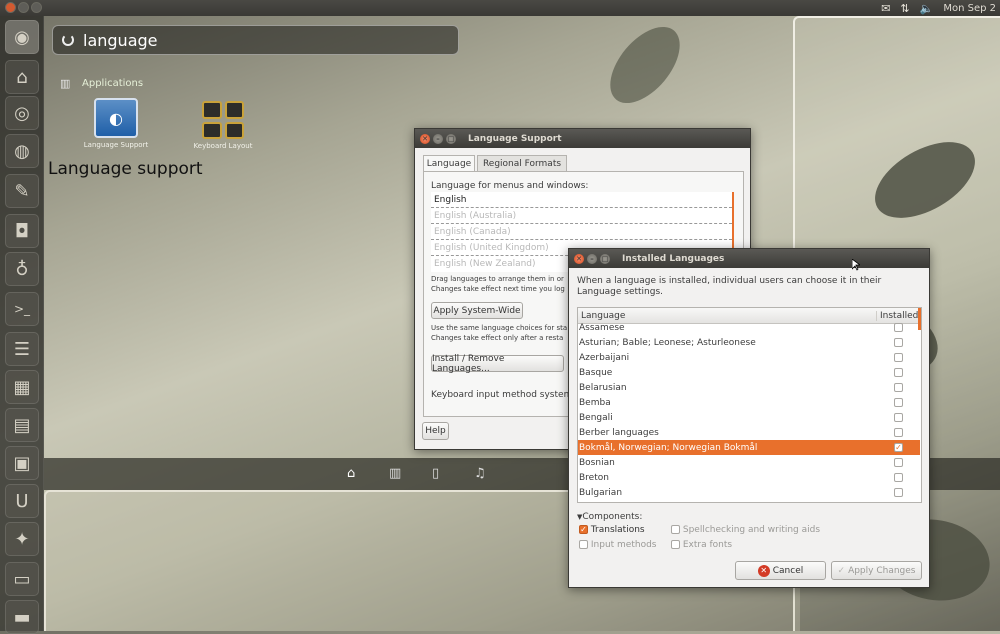 The height and width of the screenshot is (634, 1000). What do you see at coordinates (23, 7) in the screenshot?
I see `panel-minimize-icon` at bounding box center [23, 7].